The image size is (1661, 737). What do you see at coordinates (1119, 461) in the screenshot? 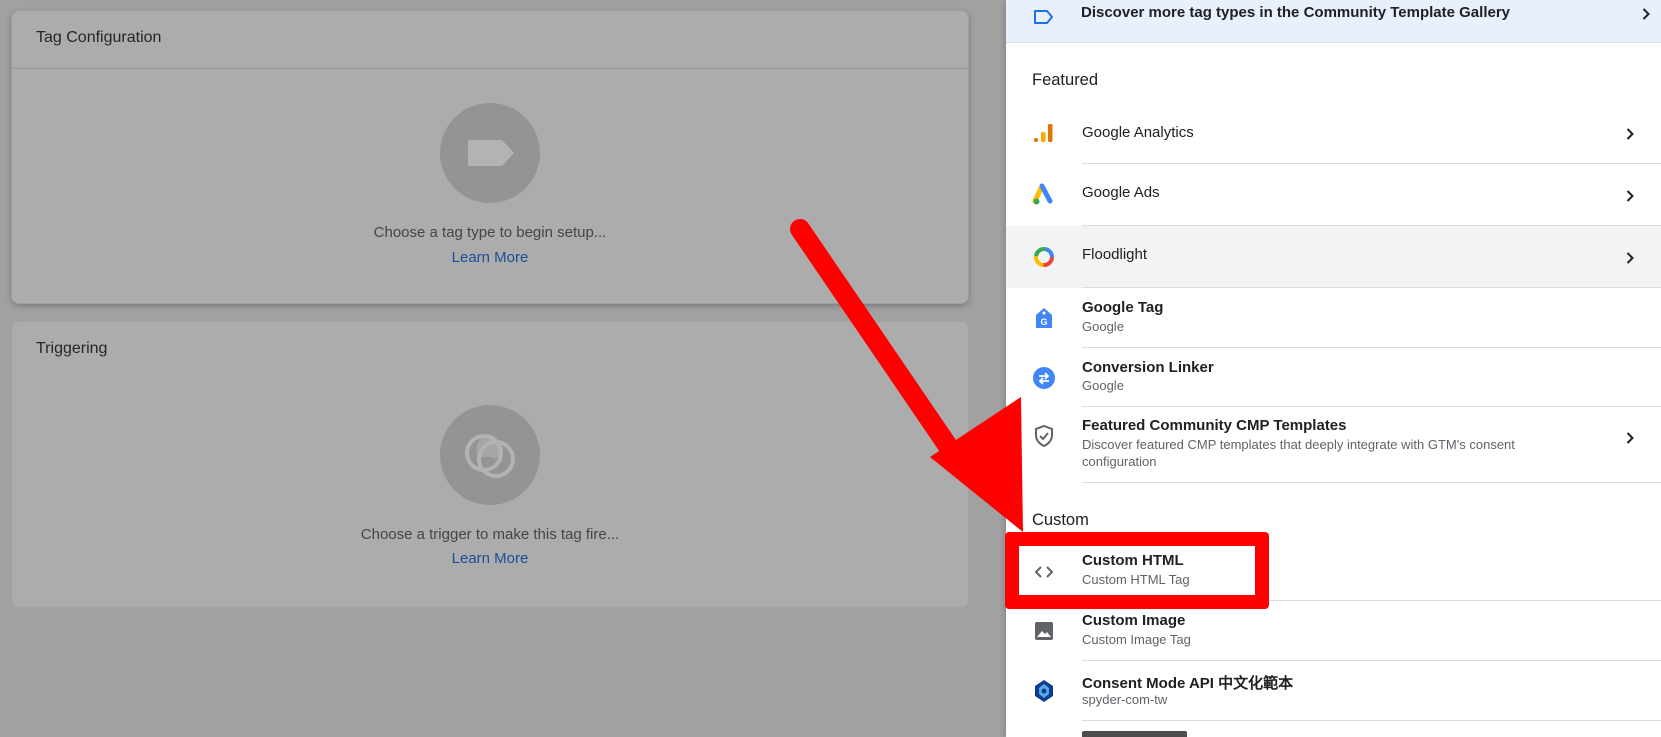
I see `tag-type-description-line2: configuration` at bounding box center [1119, 461].